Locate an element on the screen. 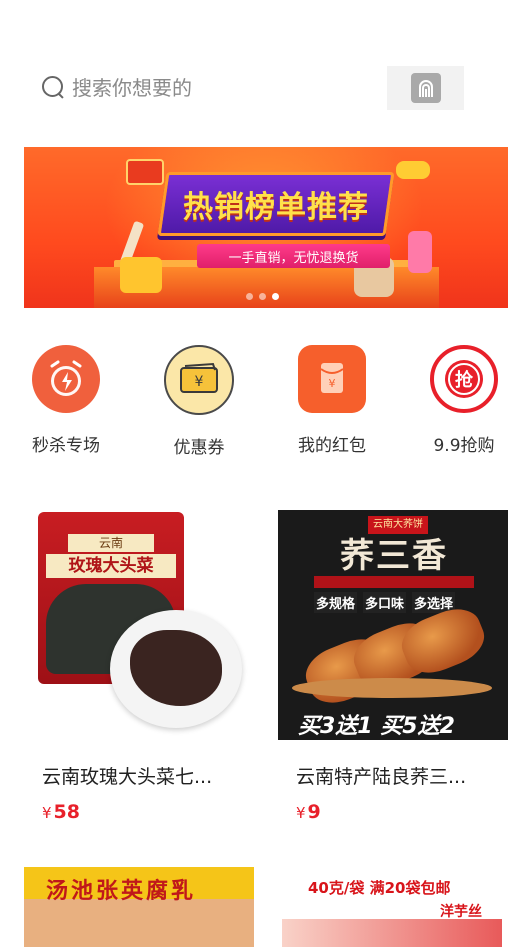 The width and height of the screenshot is (532, 947). shortcut-coupon: ¥ 优惠券 is located at coordinates (199, 401).